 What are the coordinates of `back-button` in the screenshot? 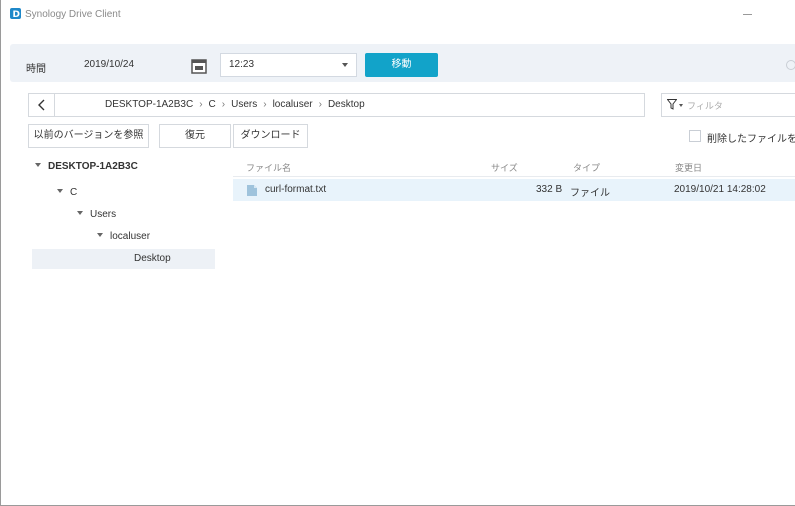 It's located at (42, 105).